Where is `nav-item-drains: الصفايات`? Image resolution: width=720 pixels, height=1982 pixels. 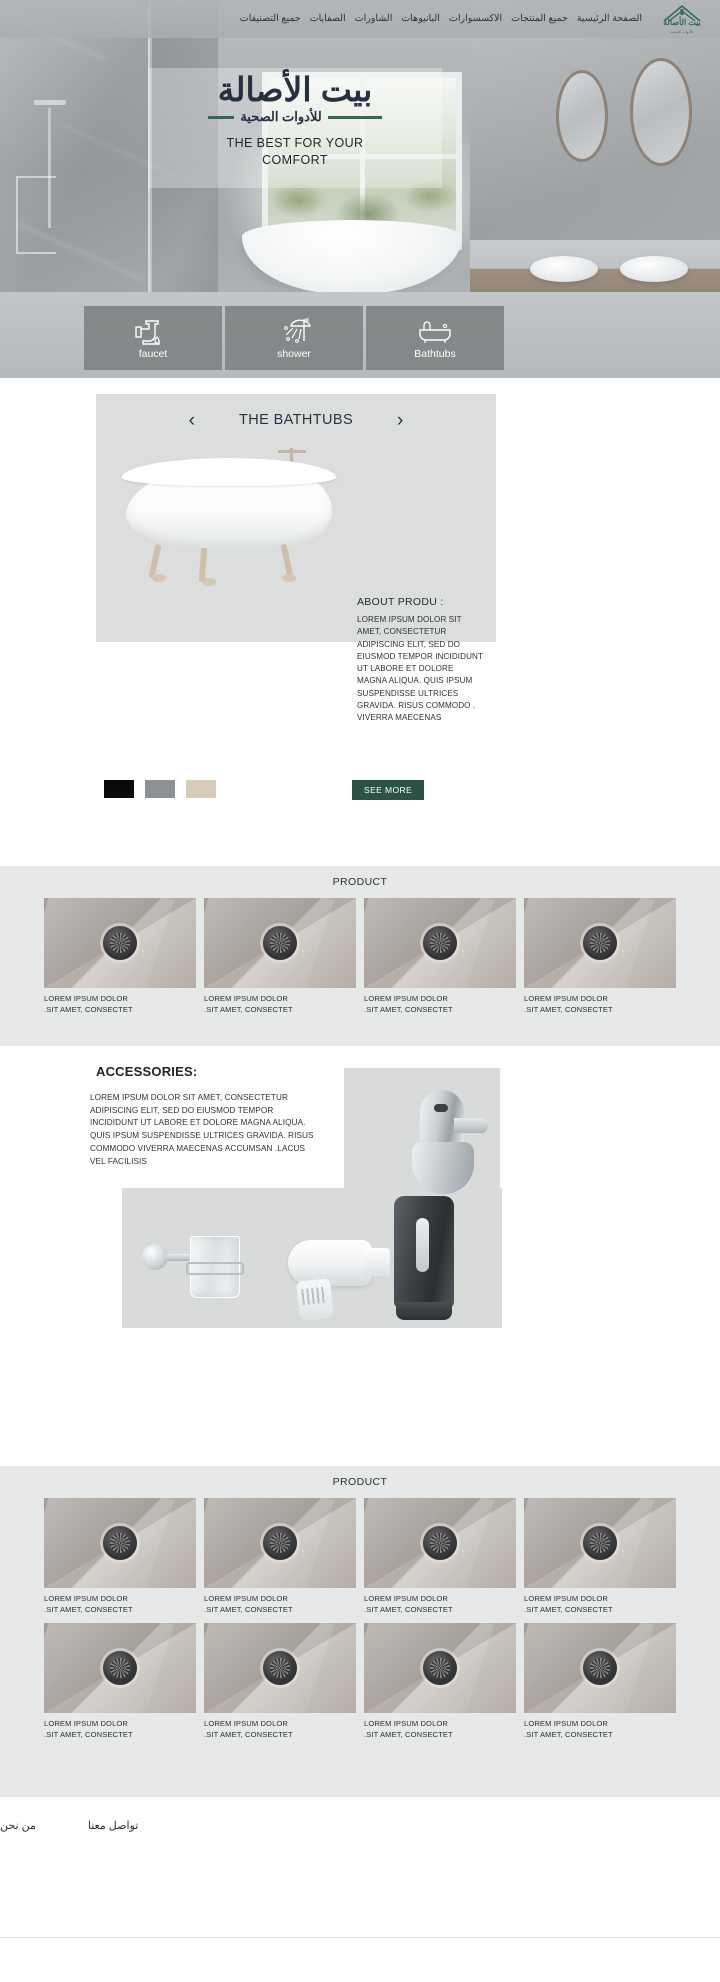 nav-item-drains: الصفايات is located at coordinates (328, 19).